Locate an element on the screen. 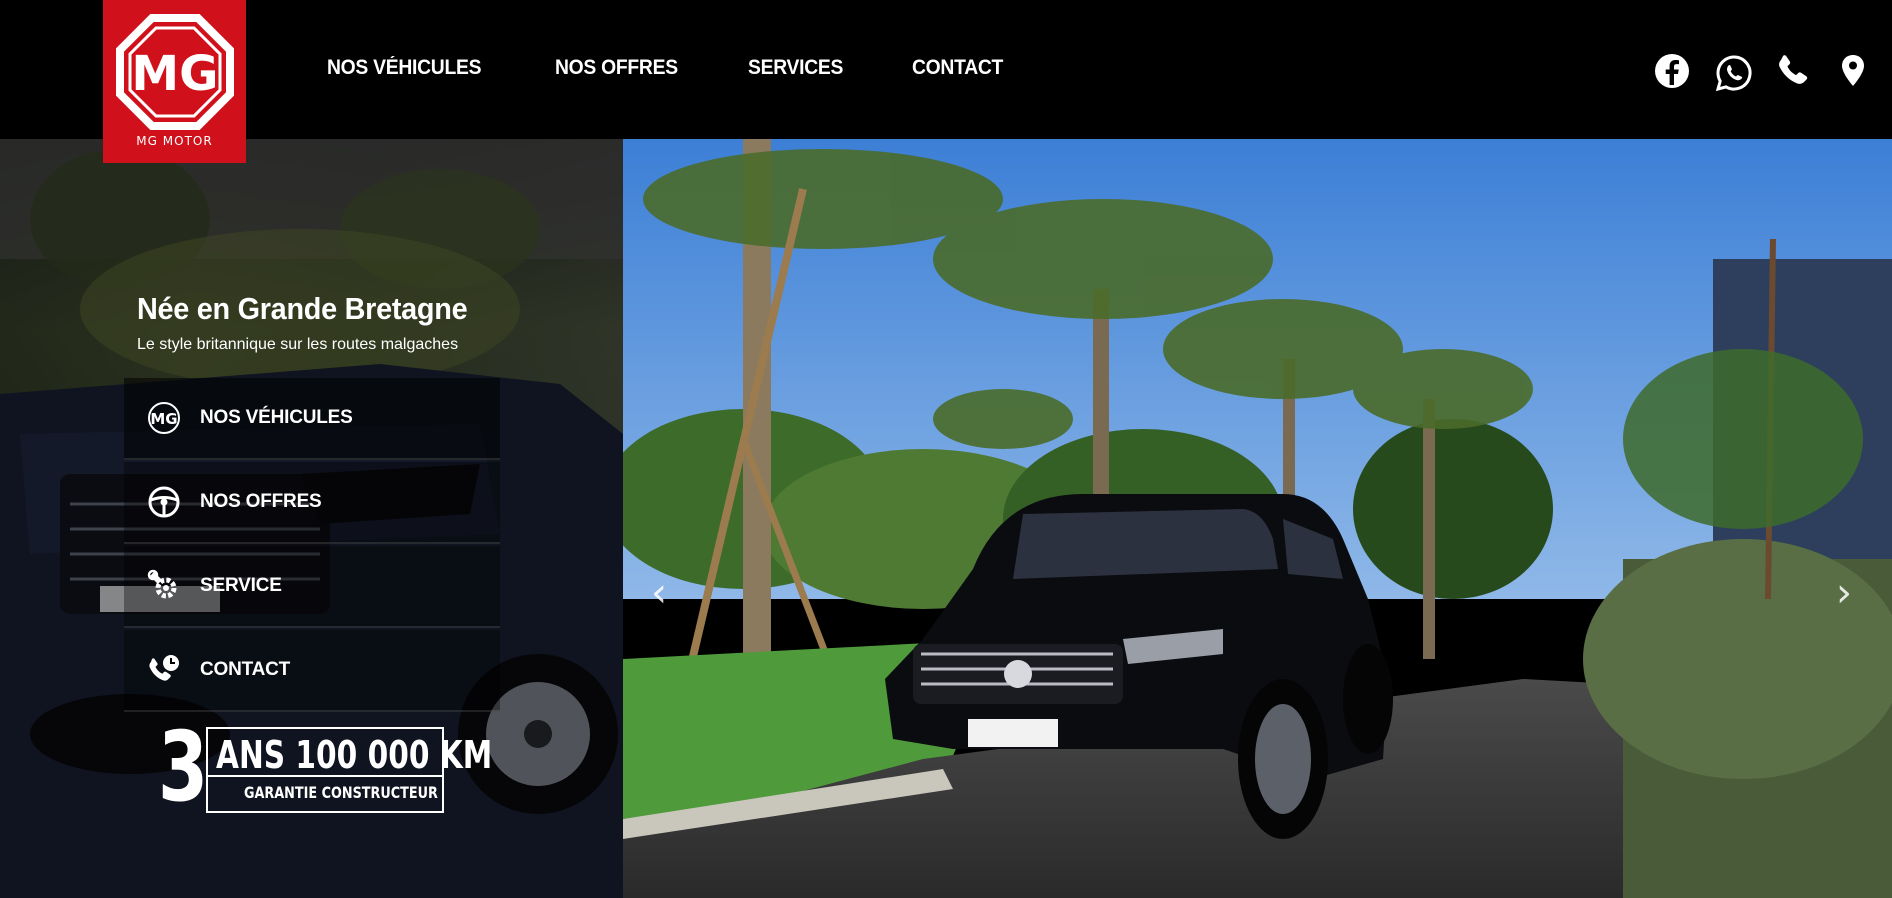 The height and width of the screenshot is (898, 1892). mg-logo-icon: MG is located at coordinates (164, 418).